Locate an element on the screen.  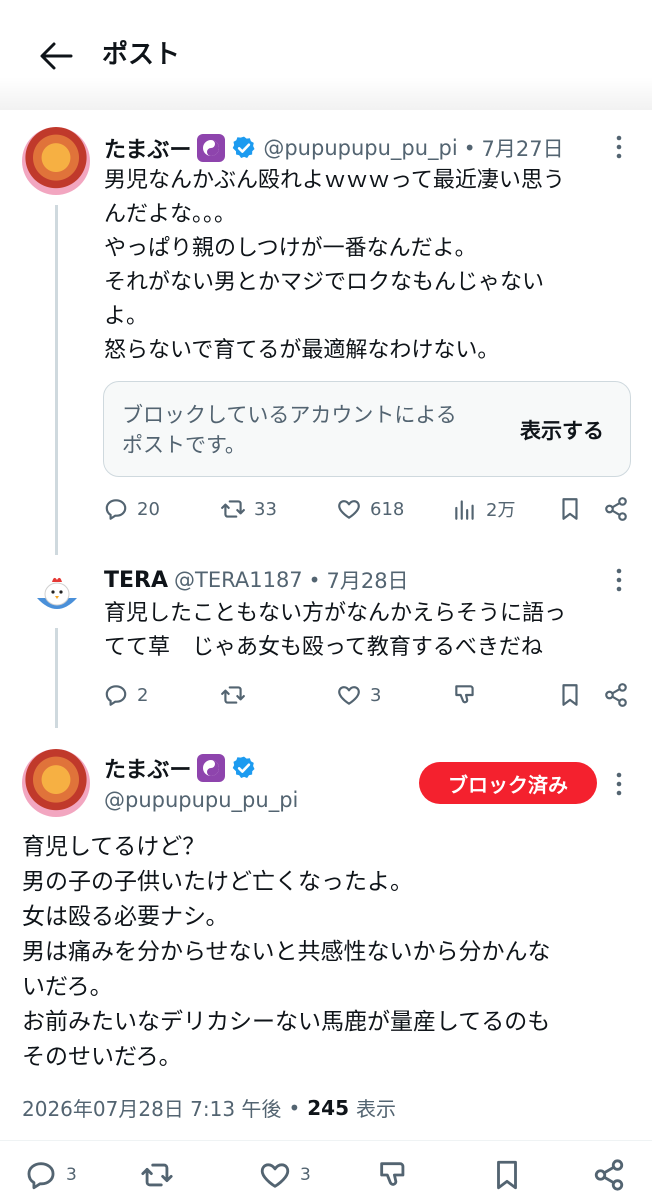
text-line: お前みたいなデリカシーない馬鹿が量産してるのも is located at coordinates (286, 1022).